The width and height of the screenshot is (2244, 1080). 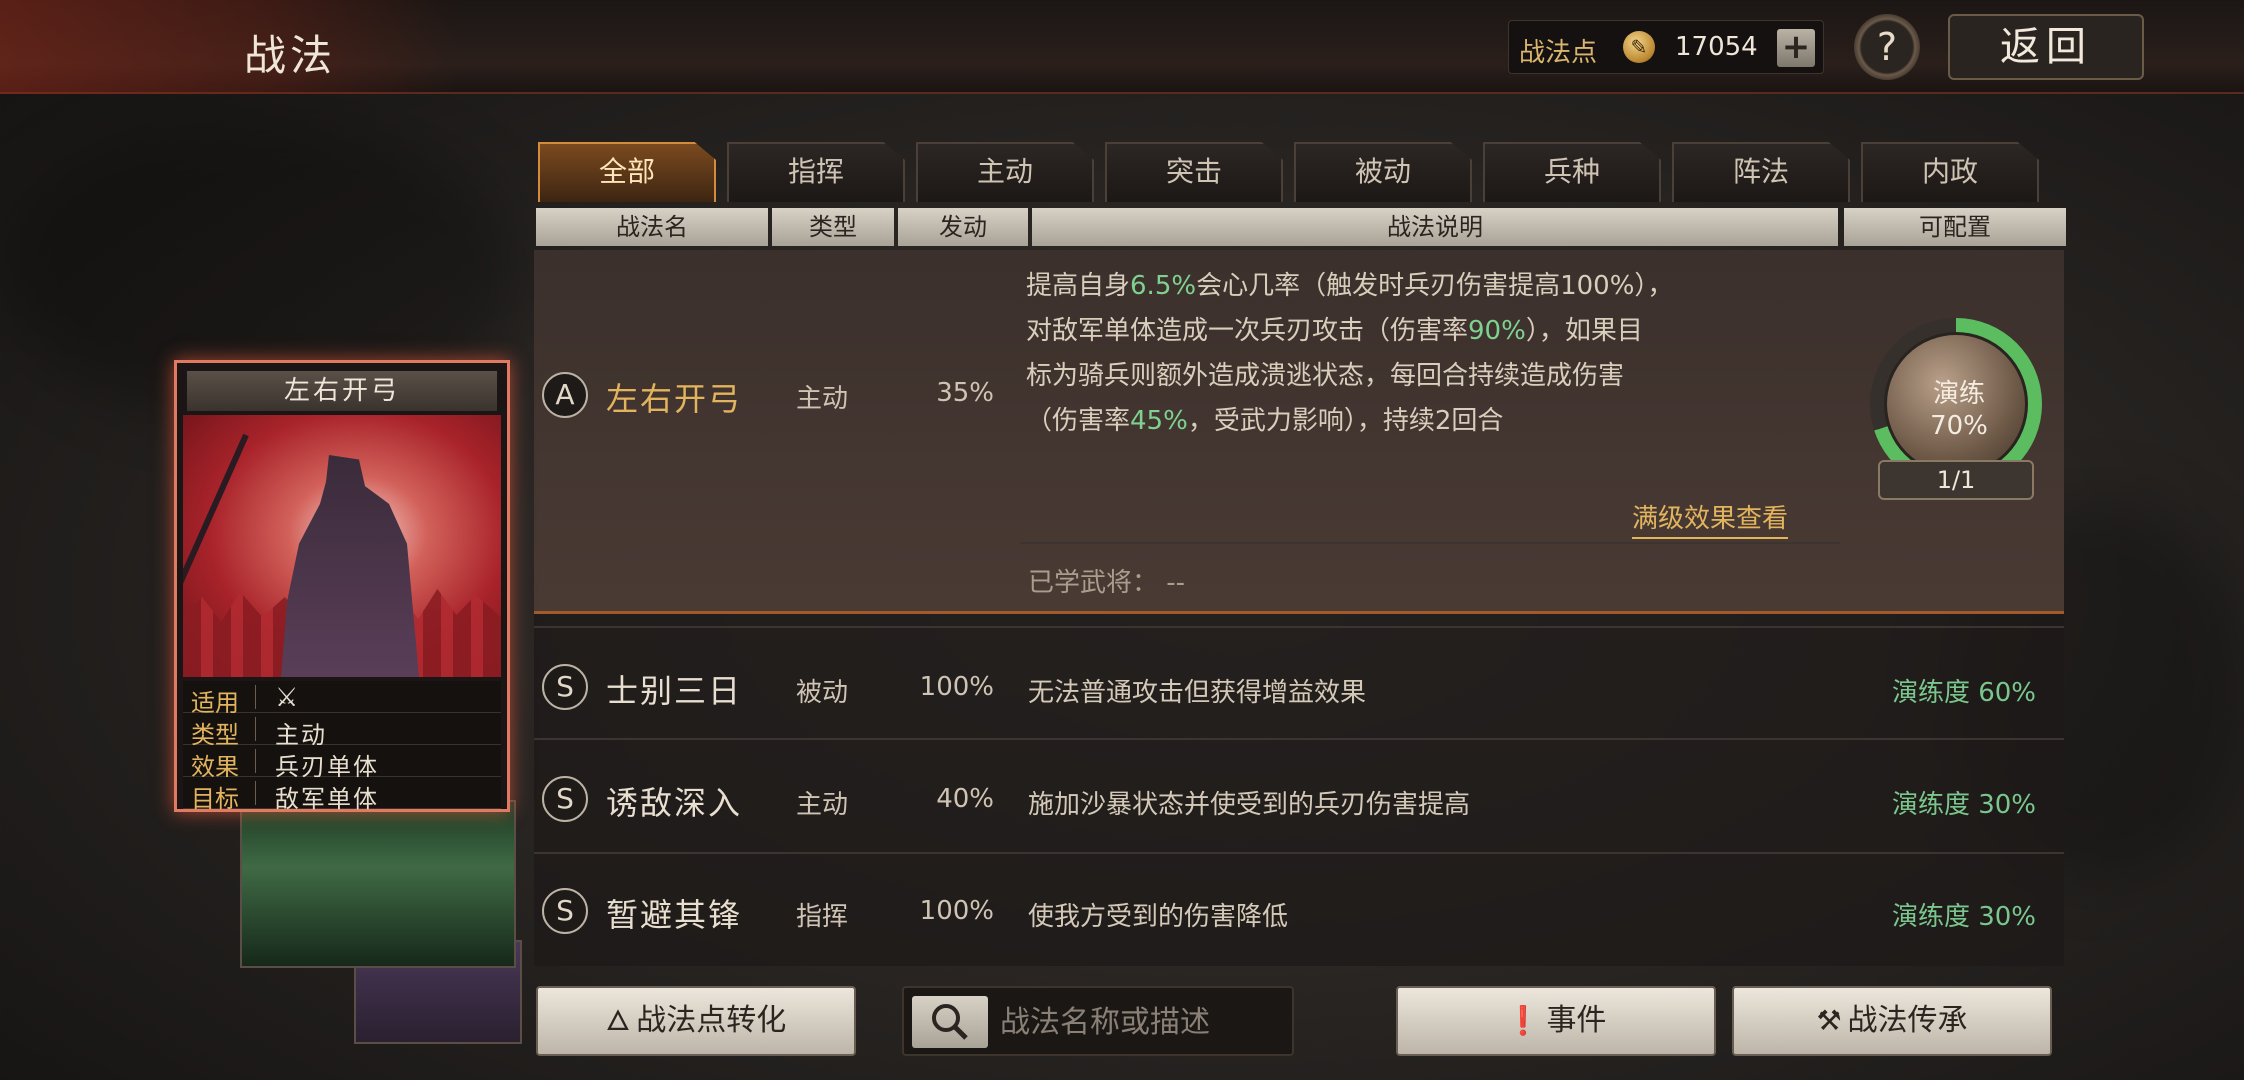 I want to click on search-input, so click(x=1140, y=1022).